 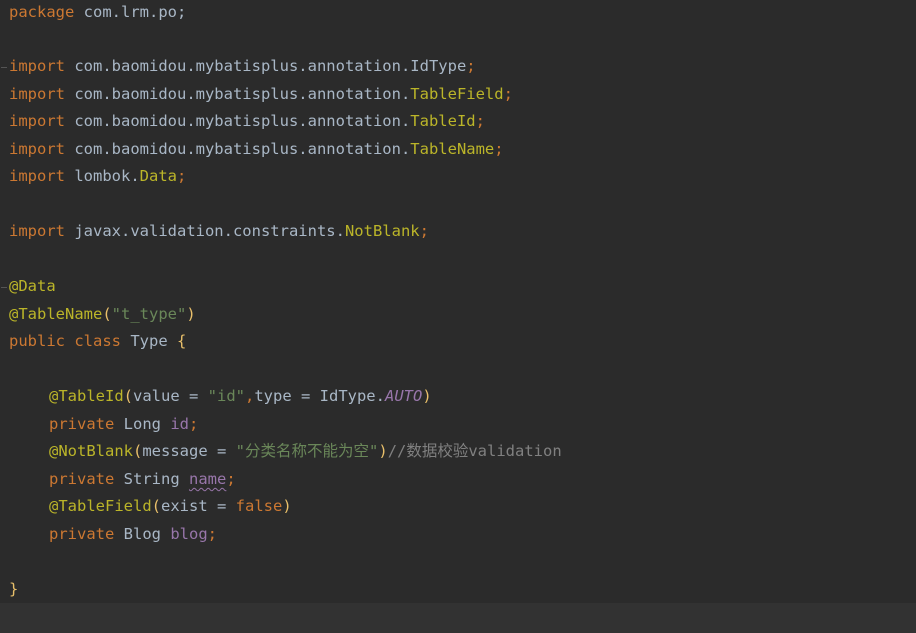 I want to click on field-type: Blog, so click(x=142, y=534).